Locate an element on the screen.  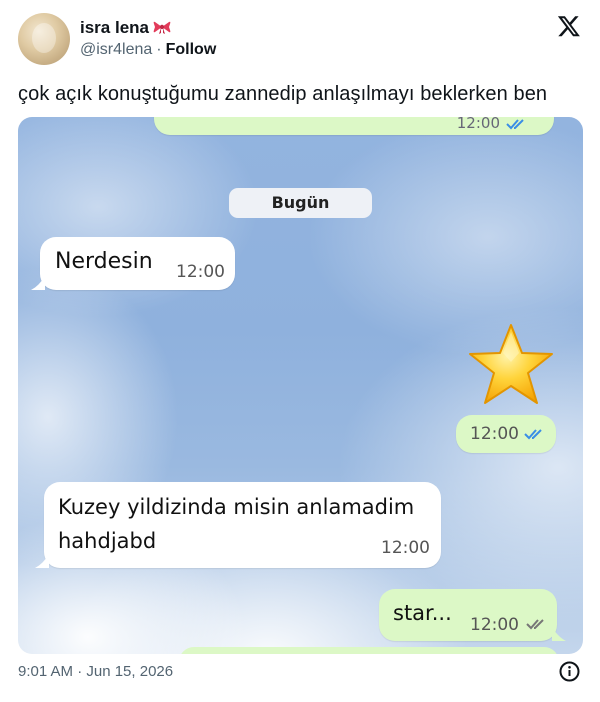
author-name-text: isra lena is located at coordinates (114, 27).